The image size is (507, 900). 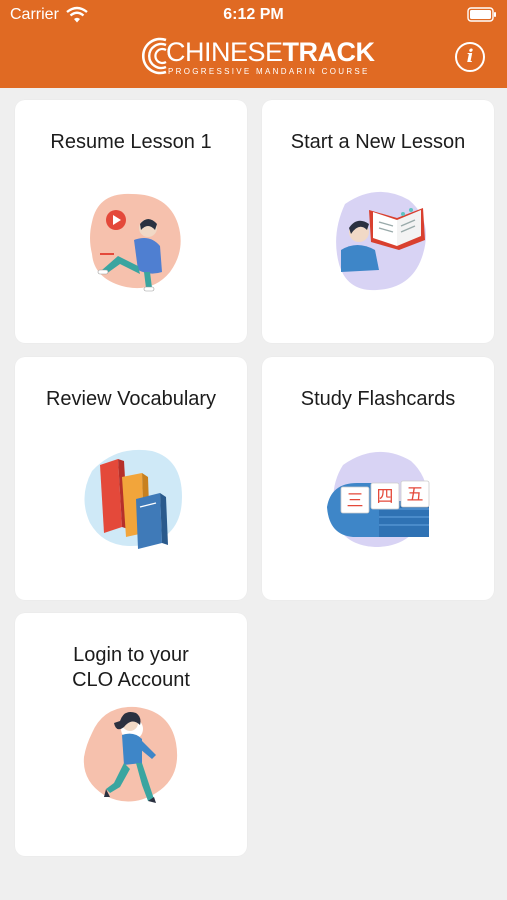 I want to click on study-flashcards-card: Study Flashcards 三 四 五, so click(x=378, y=478).